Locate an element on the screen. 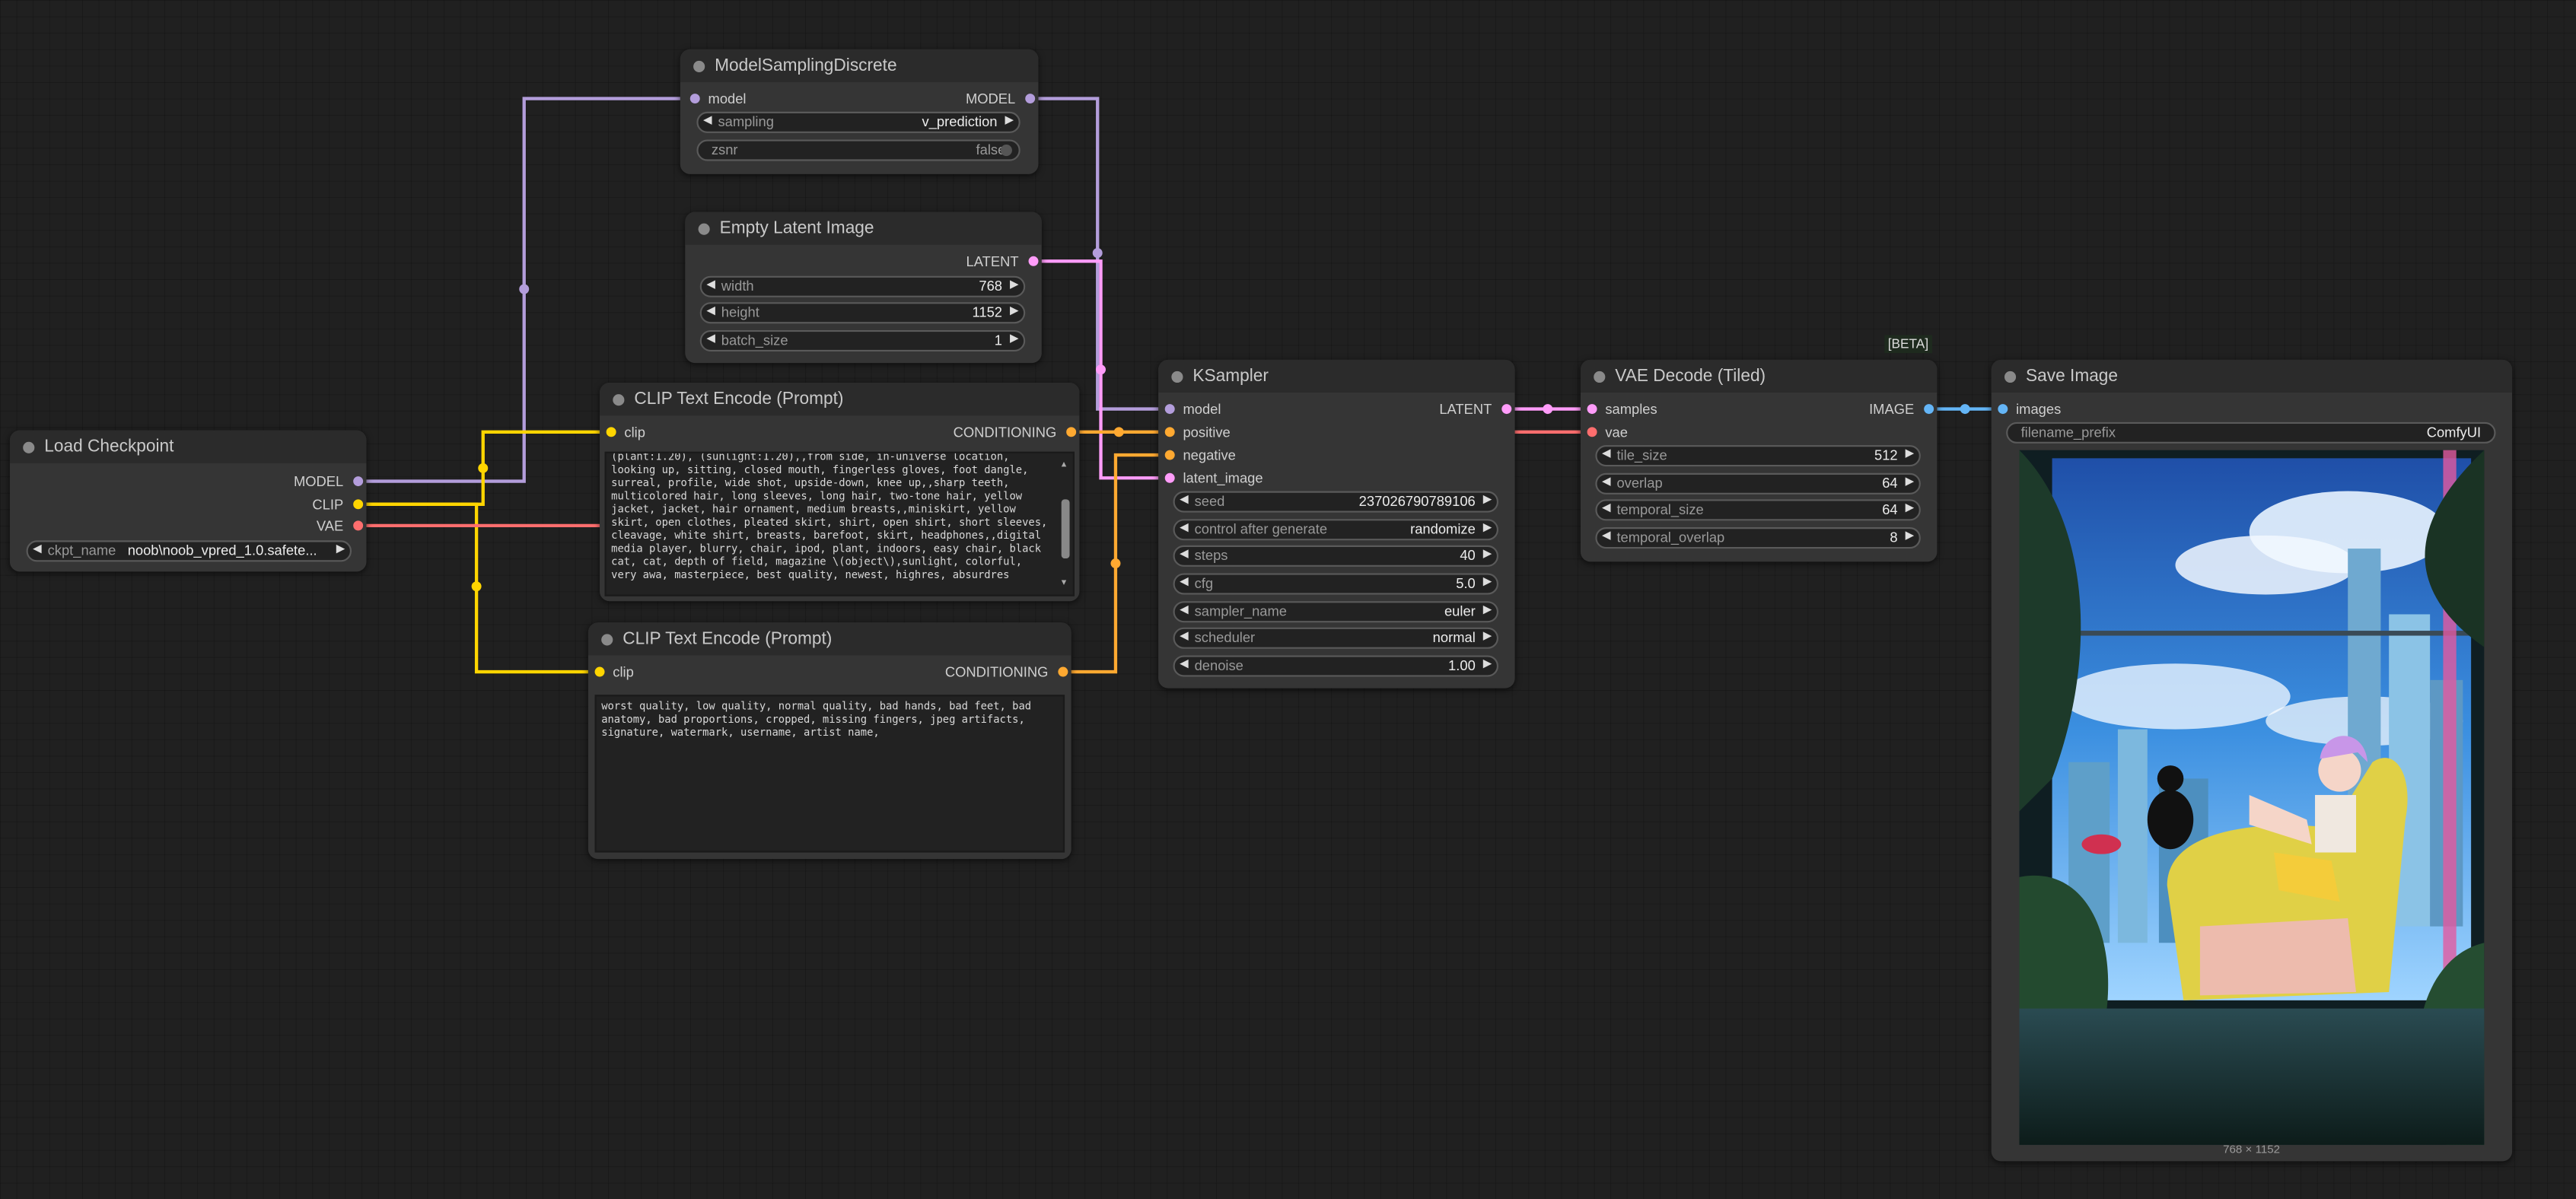  output-slot-vae: VAE is located at coordinates (340, 525).